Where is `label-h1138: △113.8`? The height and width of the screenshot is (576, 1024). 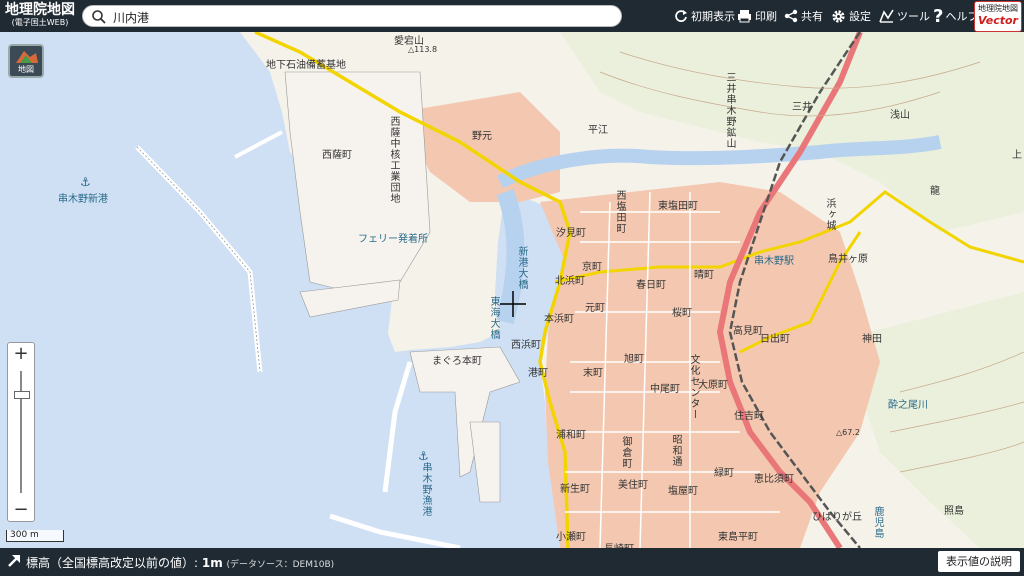
label-h1138: △113.8 is located at coordinates (423, 49).